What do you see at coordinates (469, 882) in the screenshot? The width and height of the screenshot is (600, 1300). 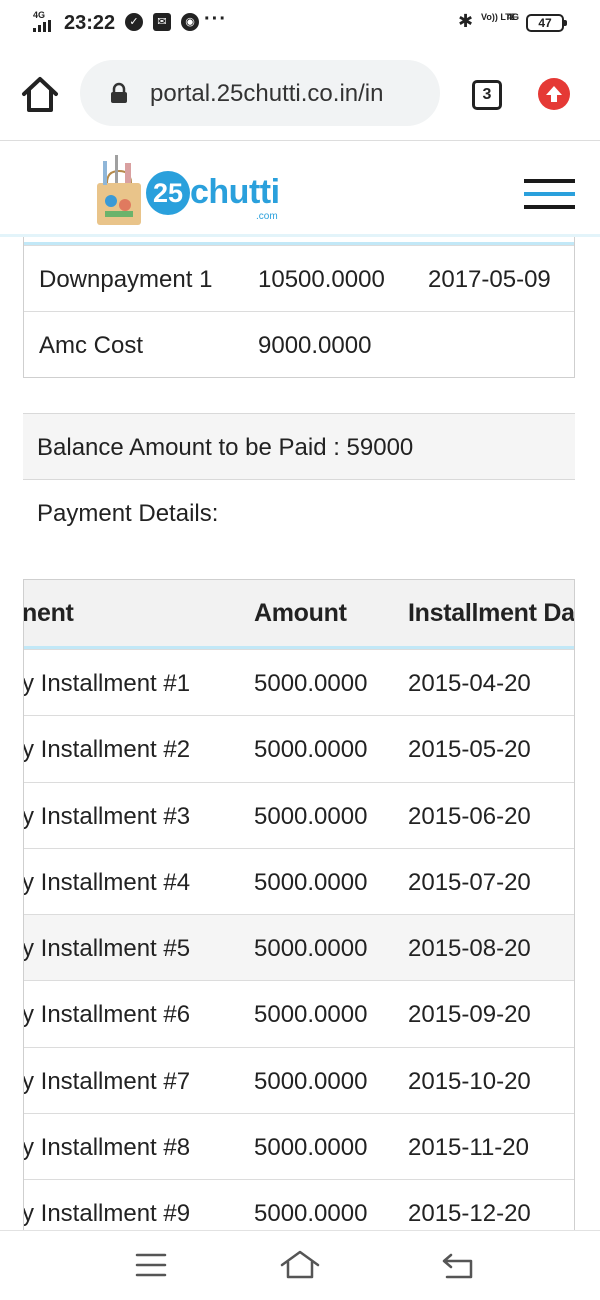 I see `installment-date: 2015-07-20` at bounding box center [469, 882].